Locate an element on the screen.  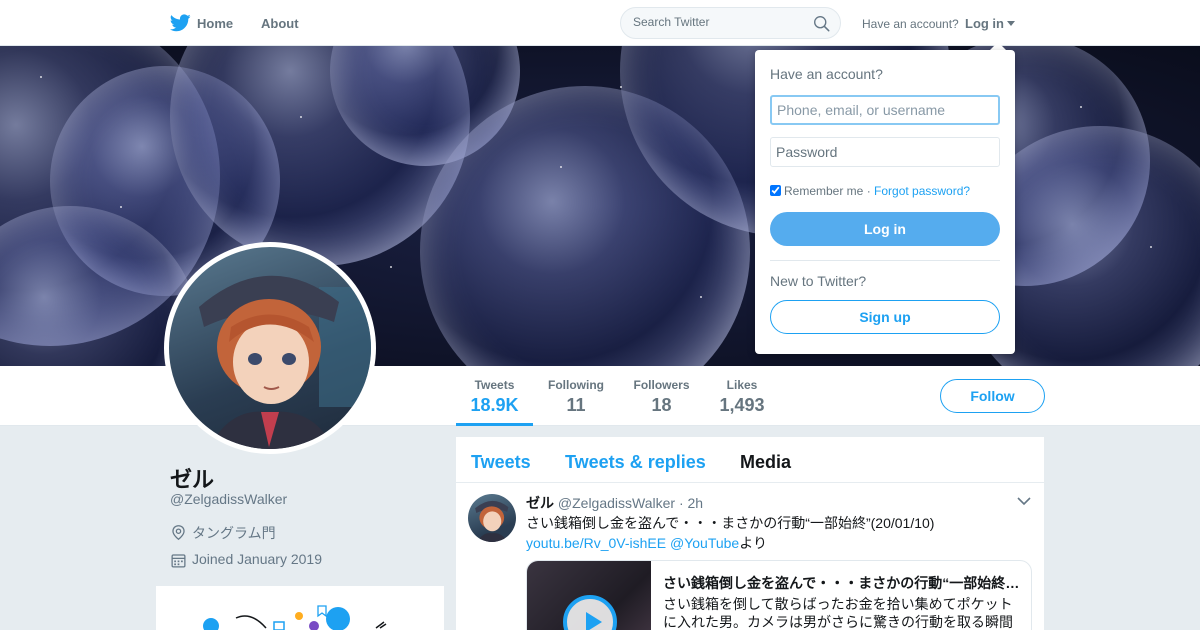
stat-following: Following 11 is located at coordinates (576, 397).